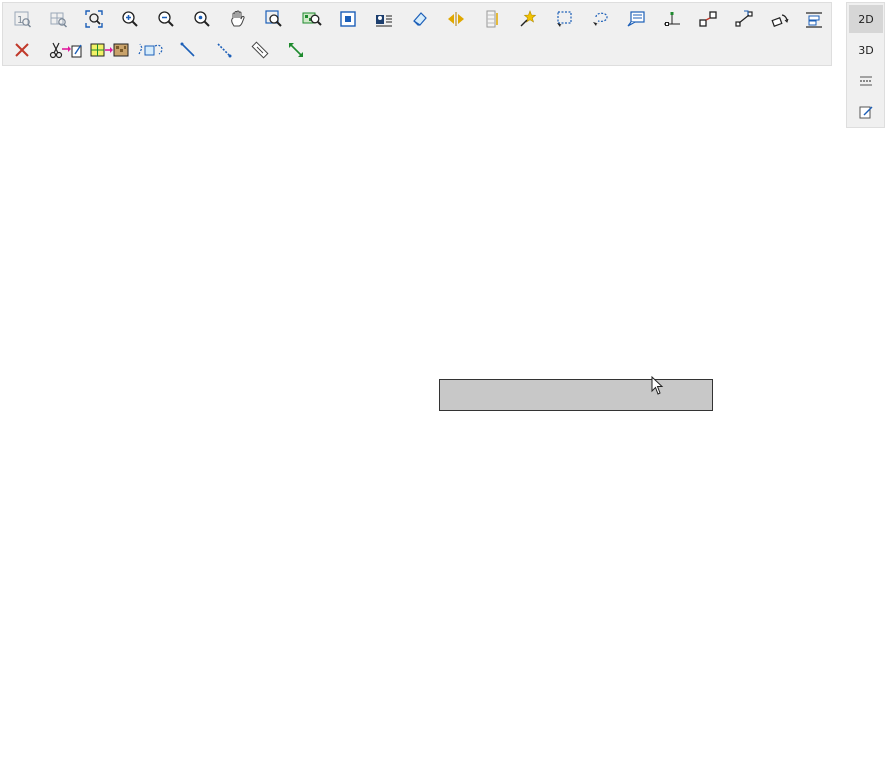 This screenshot has width=889, height=758. I want to click on zoom-1-to-1-icon: 1, so click(23, 19).